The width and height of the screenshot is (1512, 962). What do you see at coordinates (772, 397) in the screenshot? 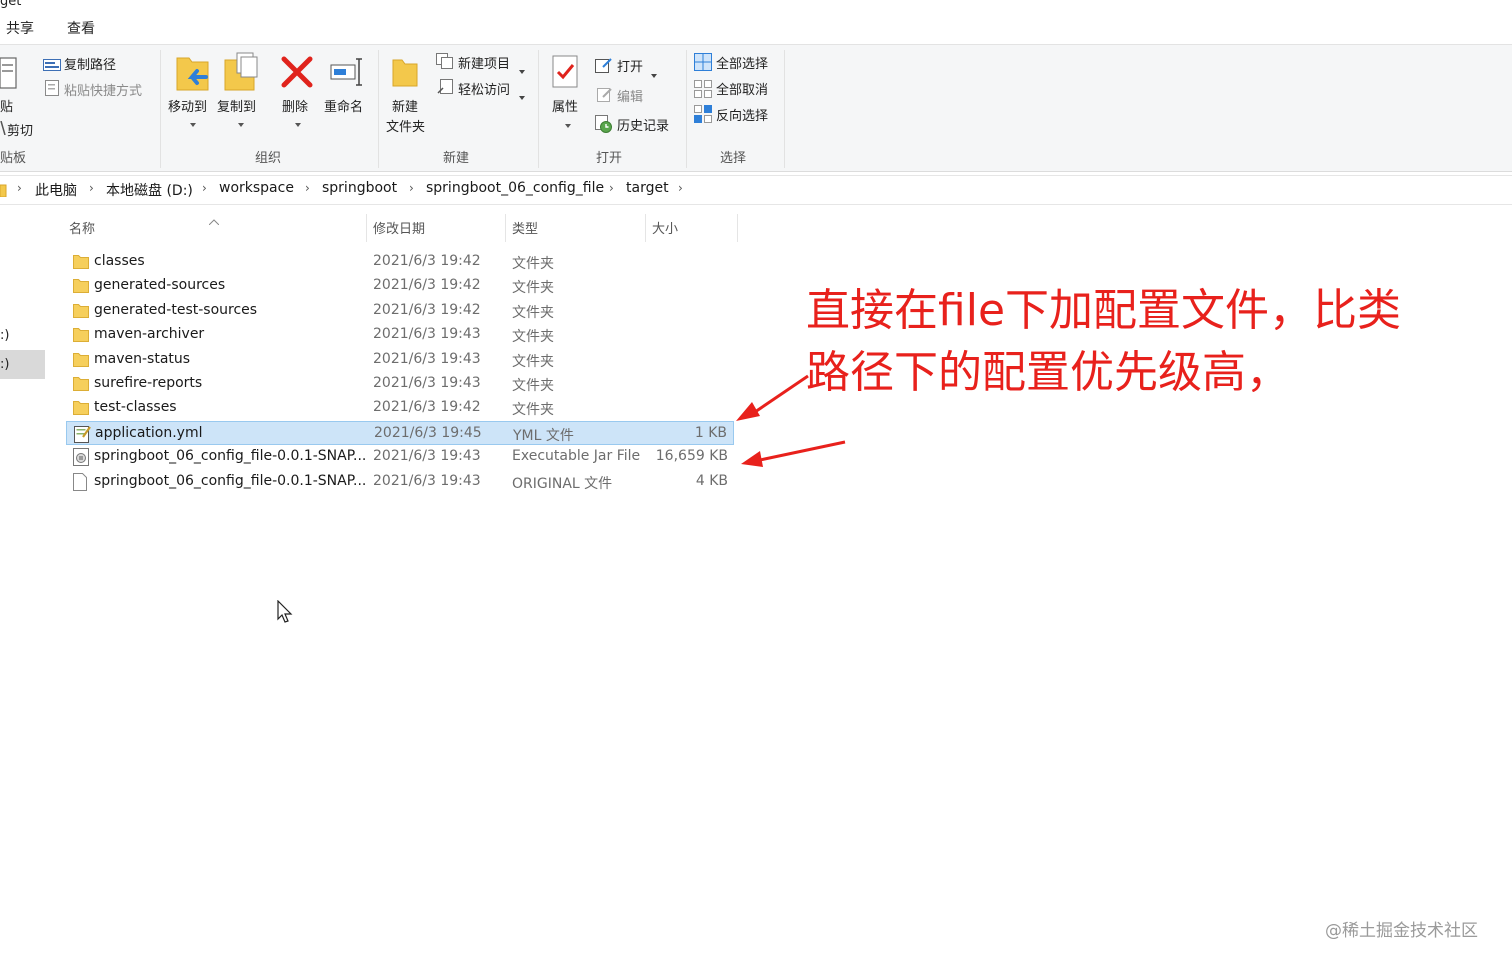
I see `arrow-to-application-yml` at bounding box center [772, 397].